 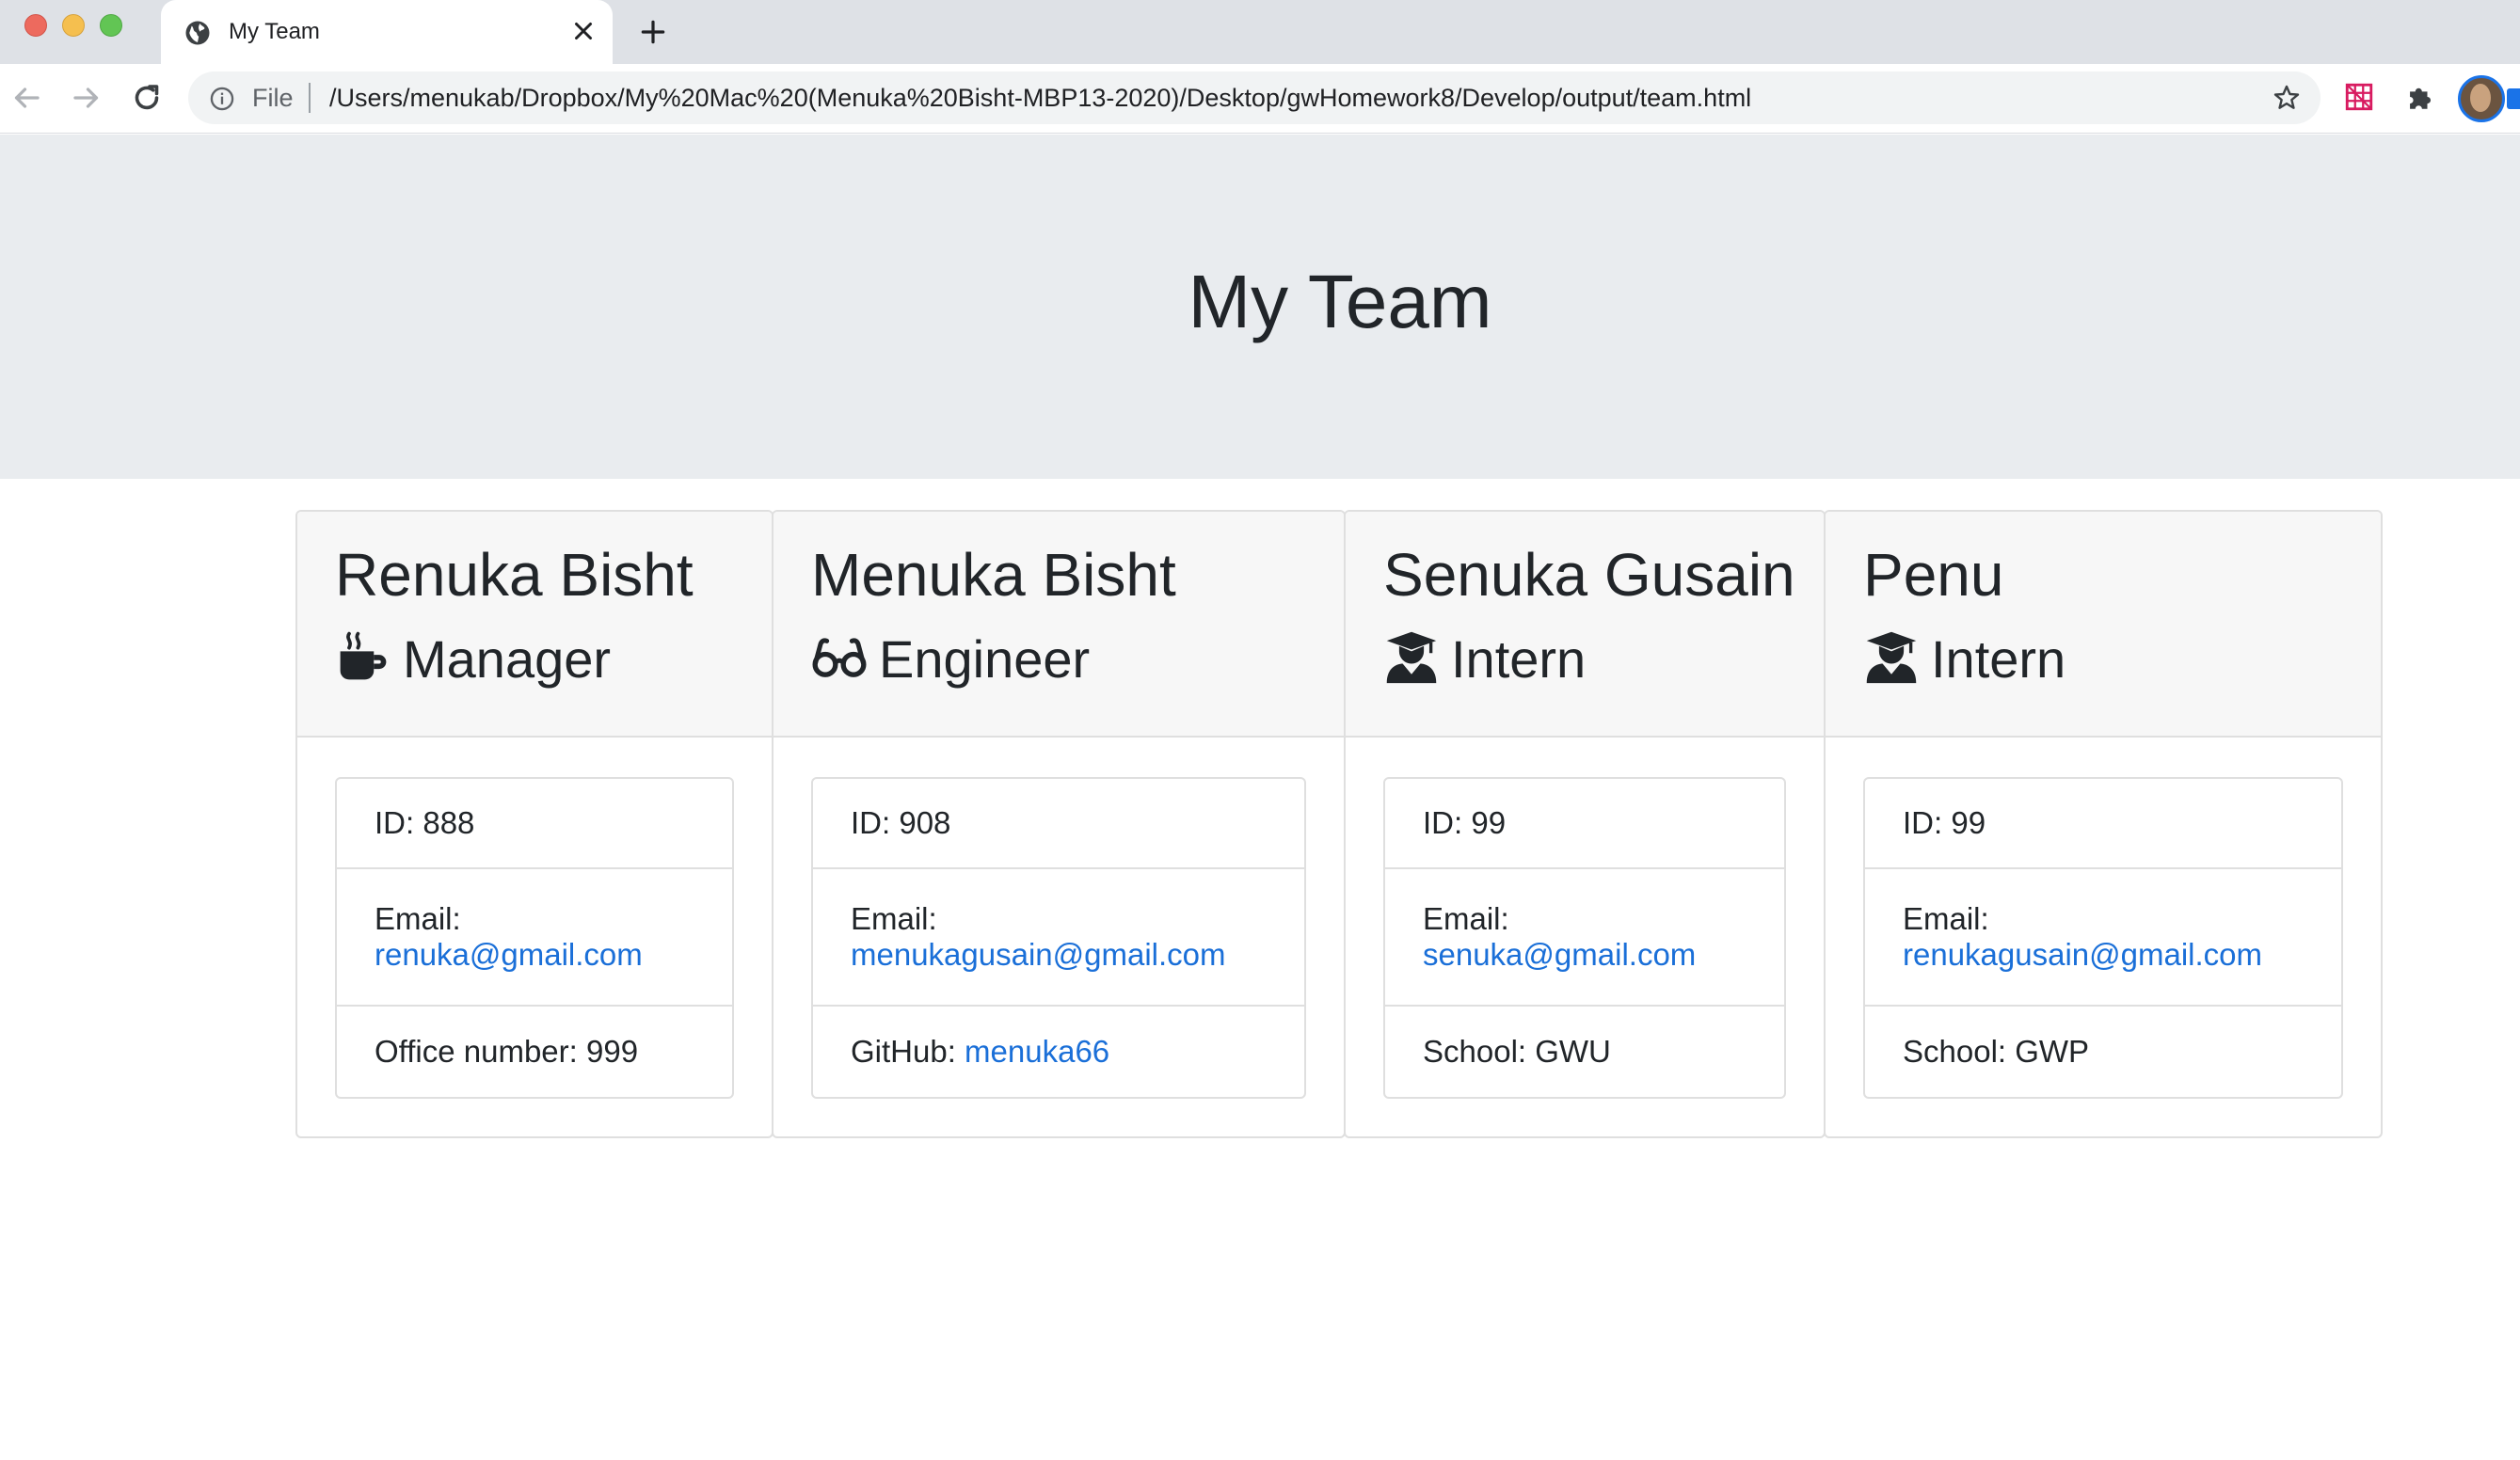 What do you see at coordinates (534, 955) in the screenshot?
I see `email-link: renuka@gmail.com` at bounding box center [534, 955].